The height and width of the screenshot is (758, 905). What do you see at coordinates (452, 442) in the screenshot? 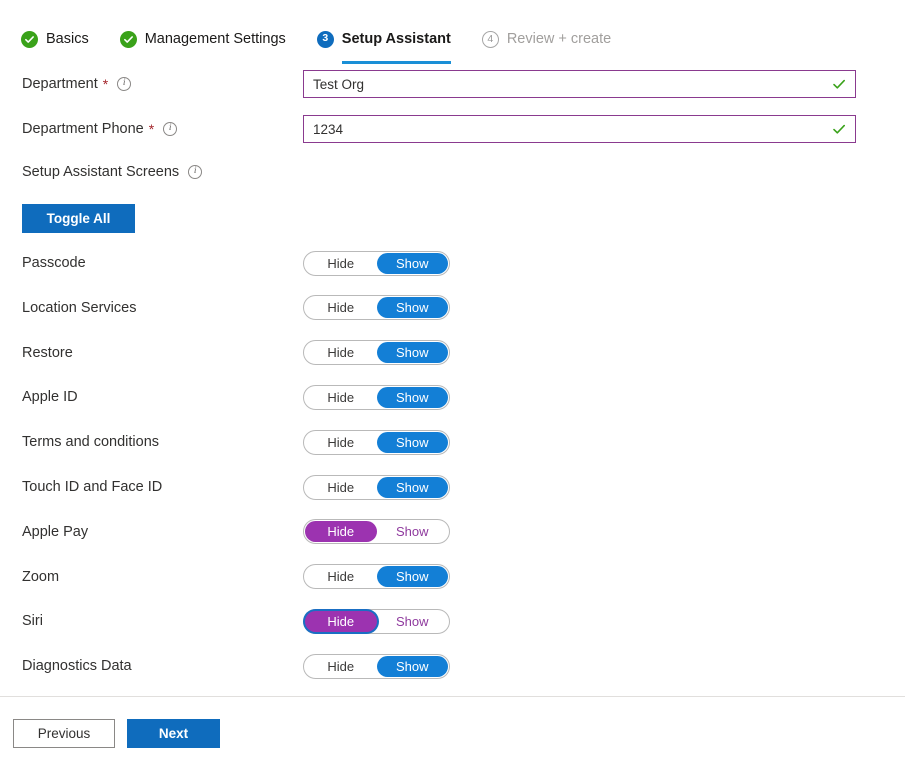
I see `screen-row-terms-and-conditions: Terms and conditions Hide Show` at bounding box center [452, 442].